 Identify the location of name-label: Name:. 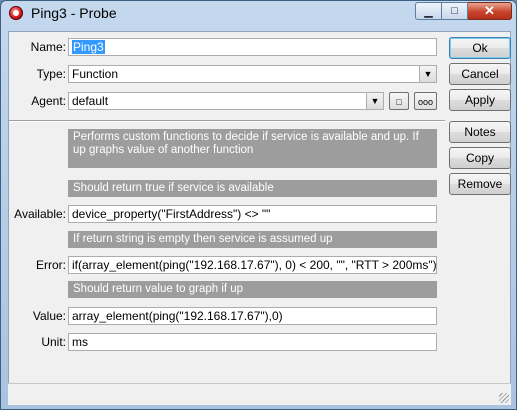
(48, 47).